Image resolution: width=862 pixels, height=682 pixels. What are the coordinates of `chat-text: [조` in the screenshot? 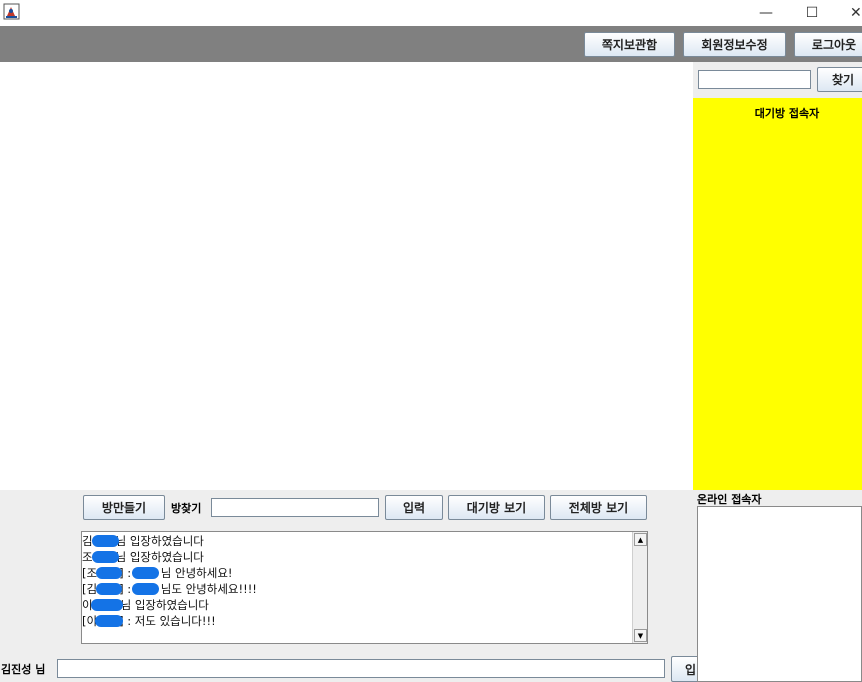 It's located at (90, 573).